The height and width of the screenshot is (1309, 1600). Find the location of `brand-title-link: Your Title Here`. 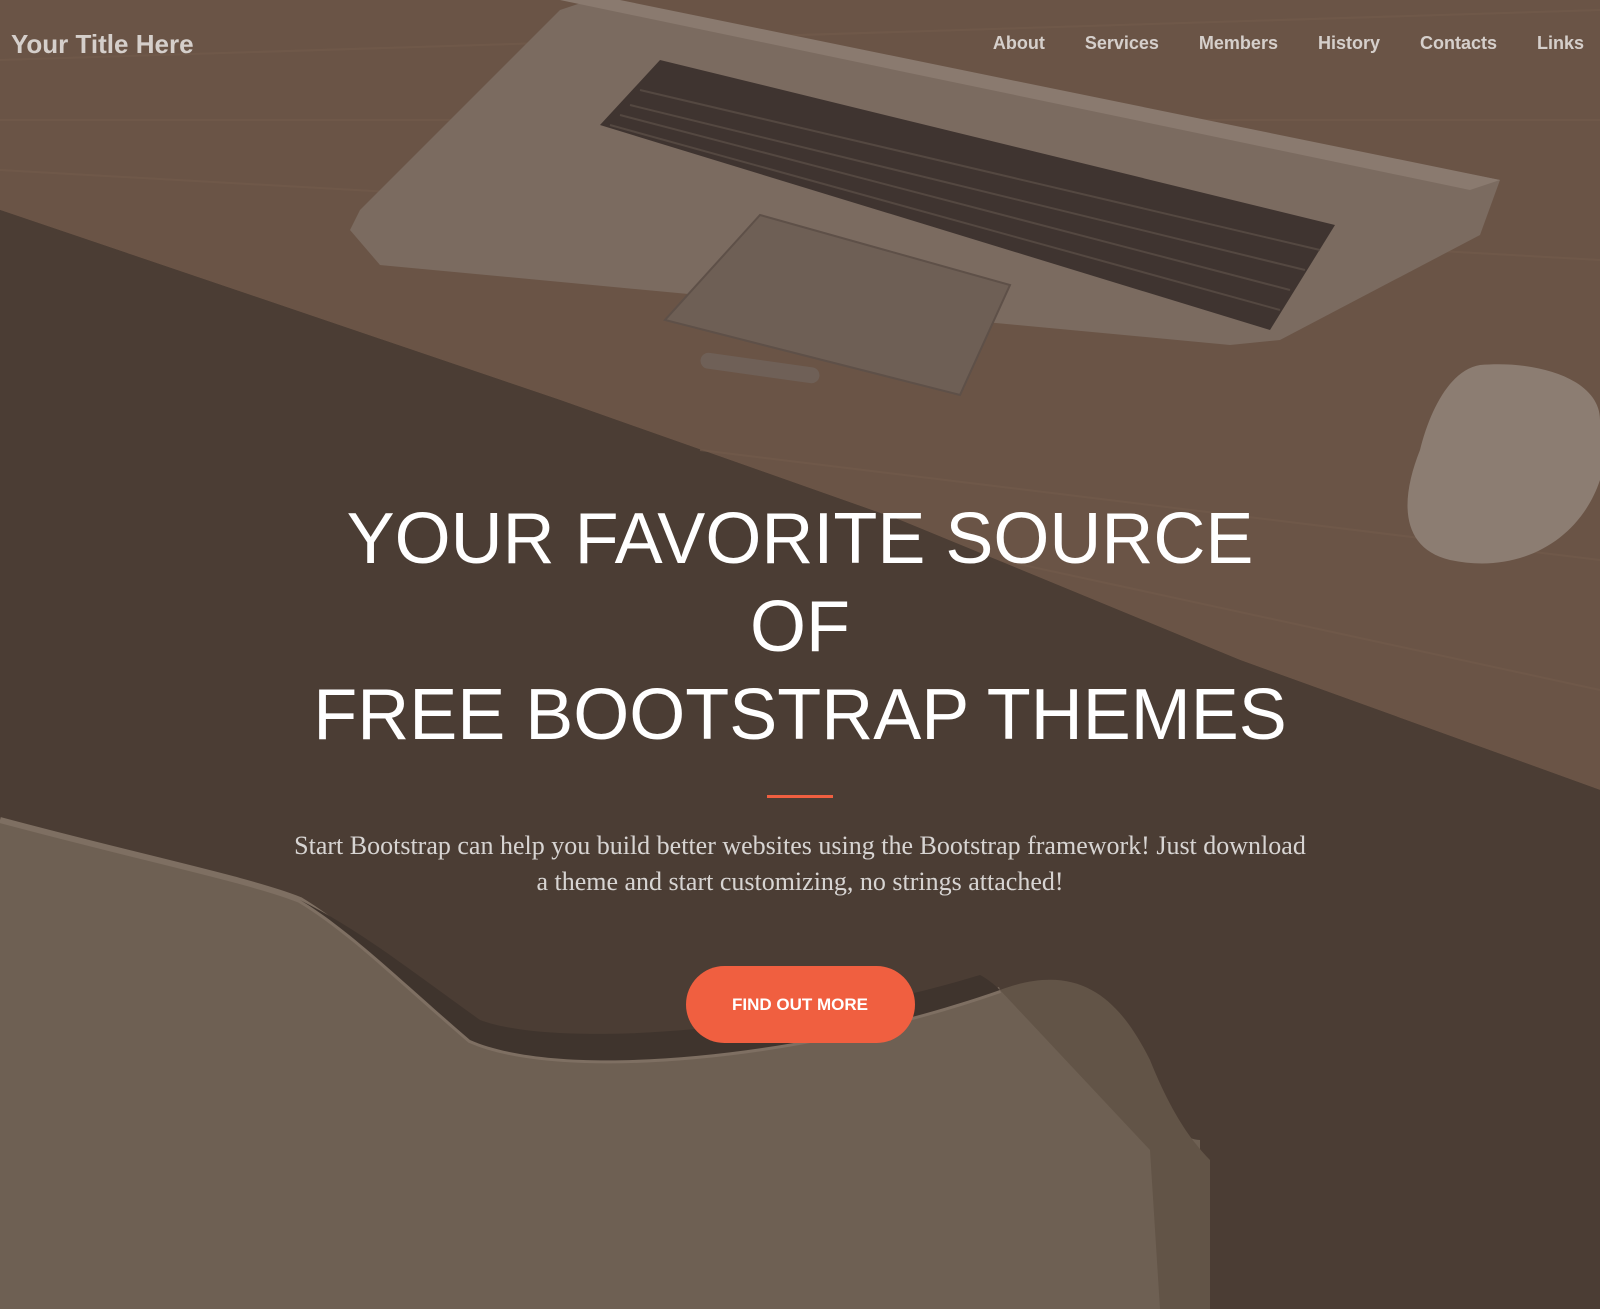

brand-title-link: Your Title Here is located at coordinates (102, 44).